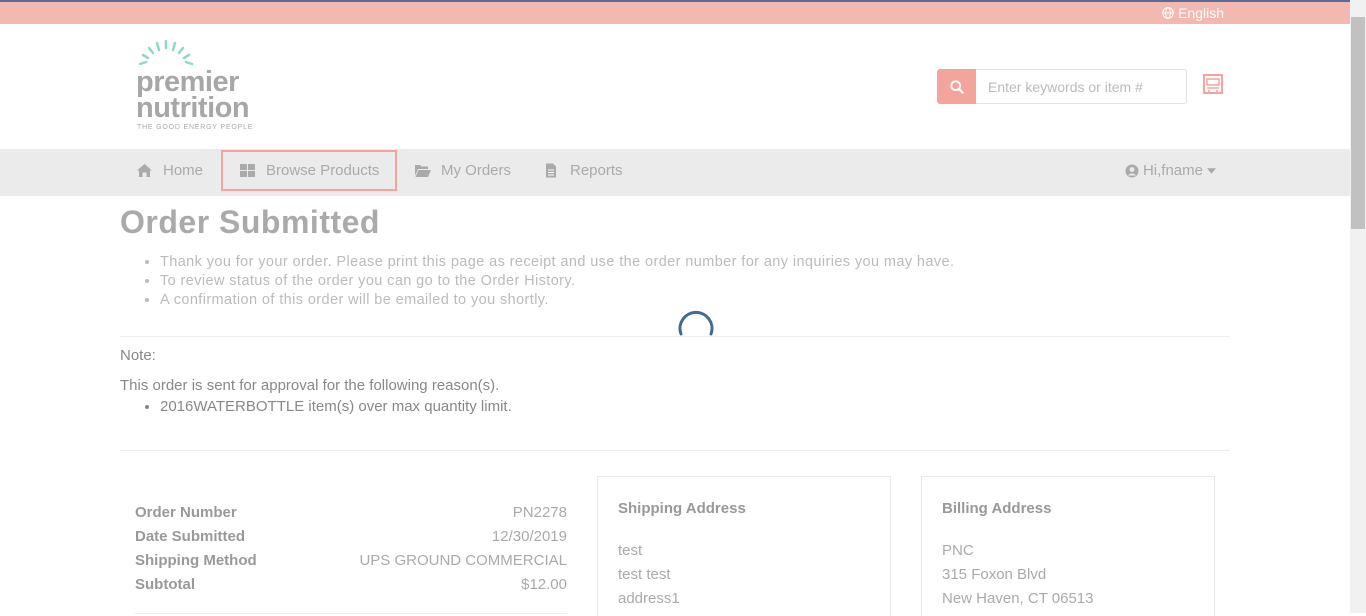 The width and height of the screenshot is (1366, 616). Describe the element at coordinates (958, 550) in the screenshot. I see `address-line: PNC` at that location.